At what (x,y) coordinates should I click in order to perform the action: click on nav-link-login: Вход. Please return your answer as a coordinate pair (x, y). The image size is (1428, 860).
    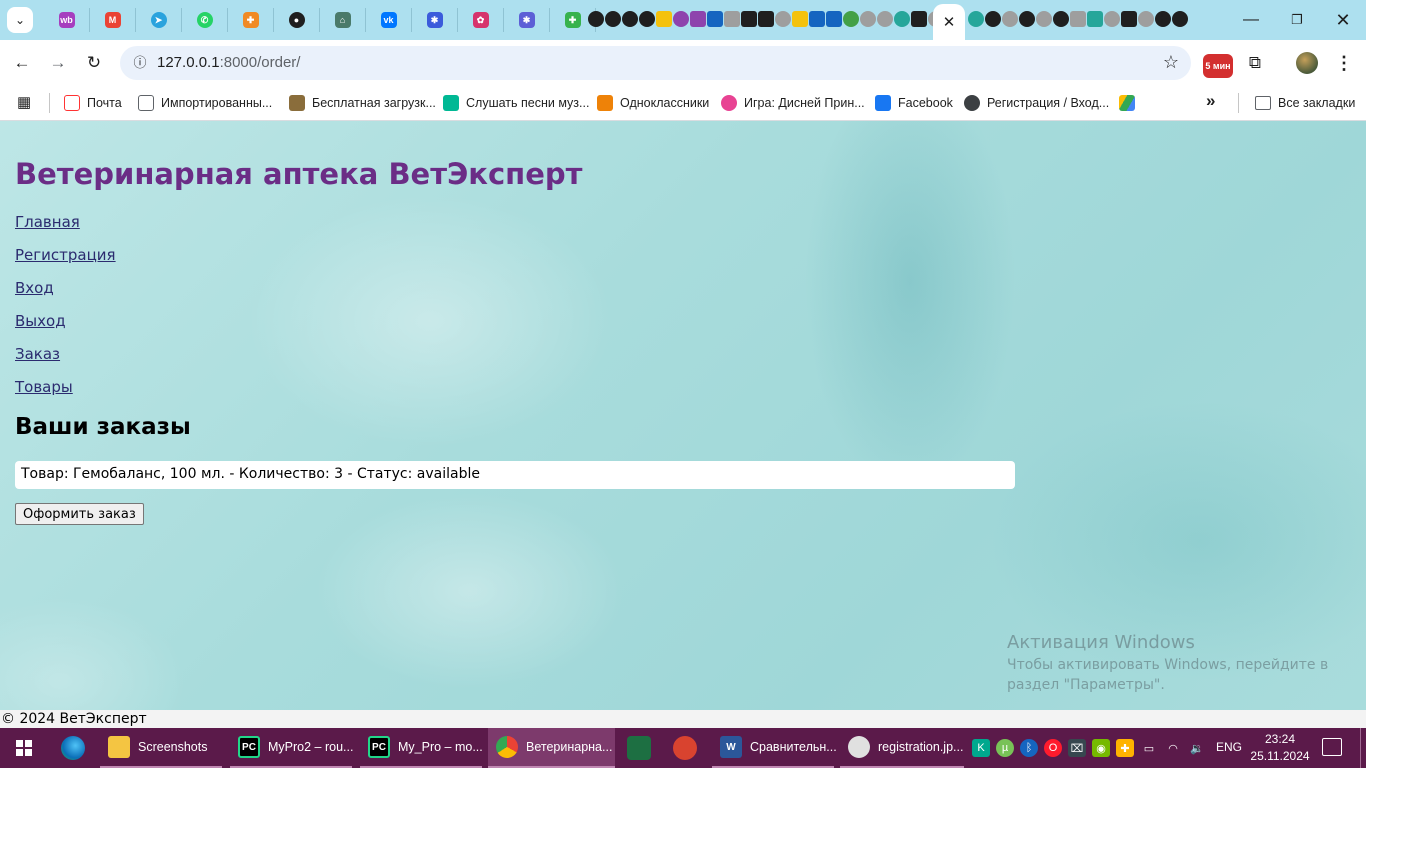
    Looking at the image, I should click on (65, 295).